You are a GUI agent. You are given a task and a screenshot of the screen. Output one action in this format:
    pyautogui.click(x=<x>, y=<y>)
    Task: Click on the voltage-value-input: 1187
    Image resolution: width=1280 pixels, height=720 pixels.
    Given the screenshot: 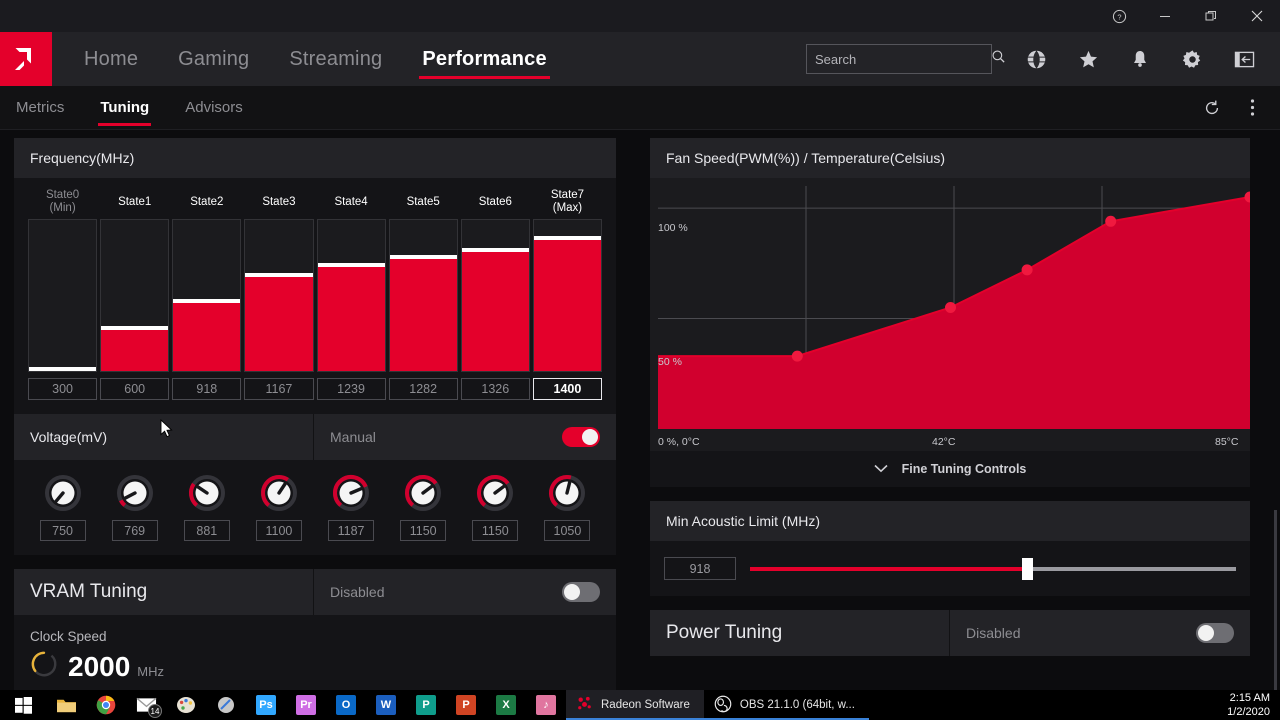 What is the action you would take?
    pyautogui.click(x=351, y=530)
    